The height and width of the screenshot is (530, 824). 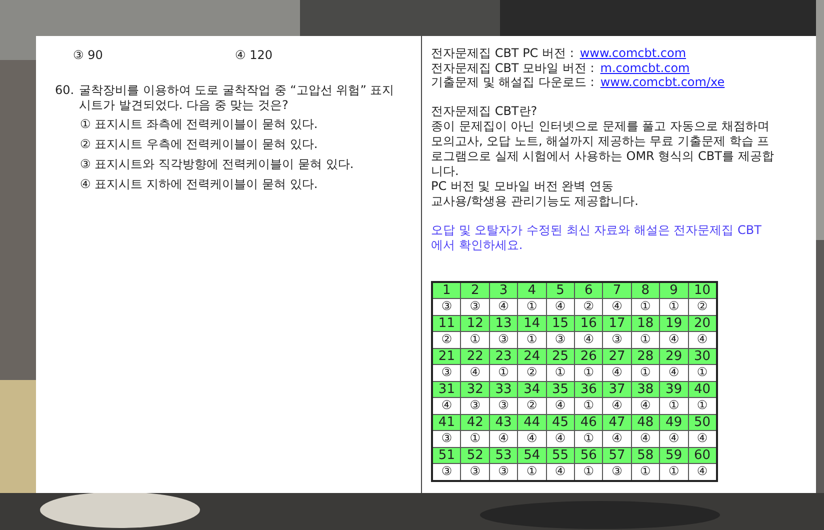 I want to click on website-link: www.comcbt.com, so click(x=633, y=53).